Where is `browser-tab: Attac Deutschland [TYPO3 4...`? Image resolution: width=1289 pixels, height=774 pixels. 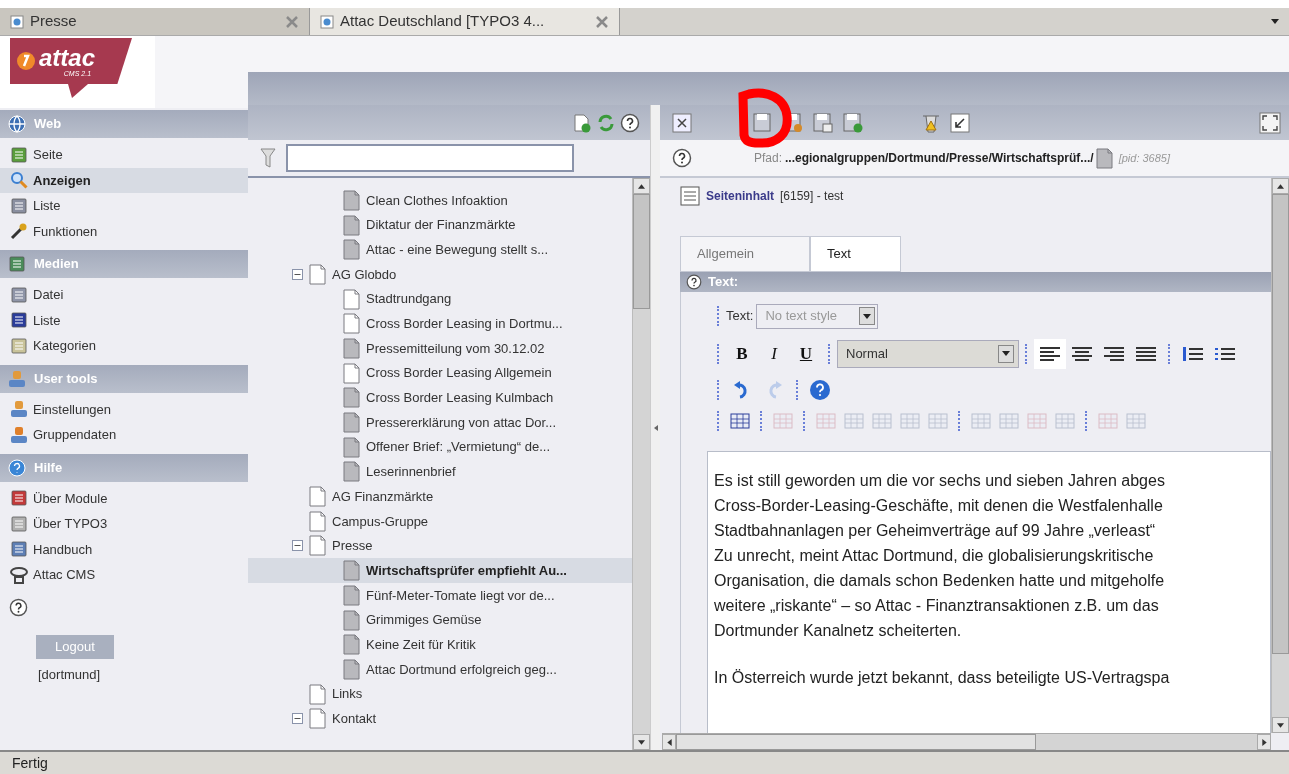
browser-tab: Attac Deutschland [TYPO3 4... is located at coordinates (465, 21).